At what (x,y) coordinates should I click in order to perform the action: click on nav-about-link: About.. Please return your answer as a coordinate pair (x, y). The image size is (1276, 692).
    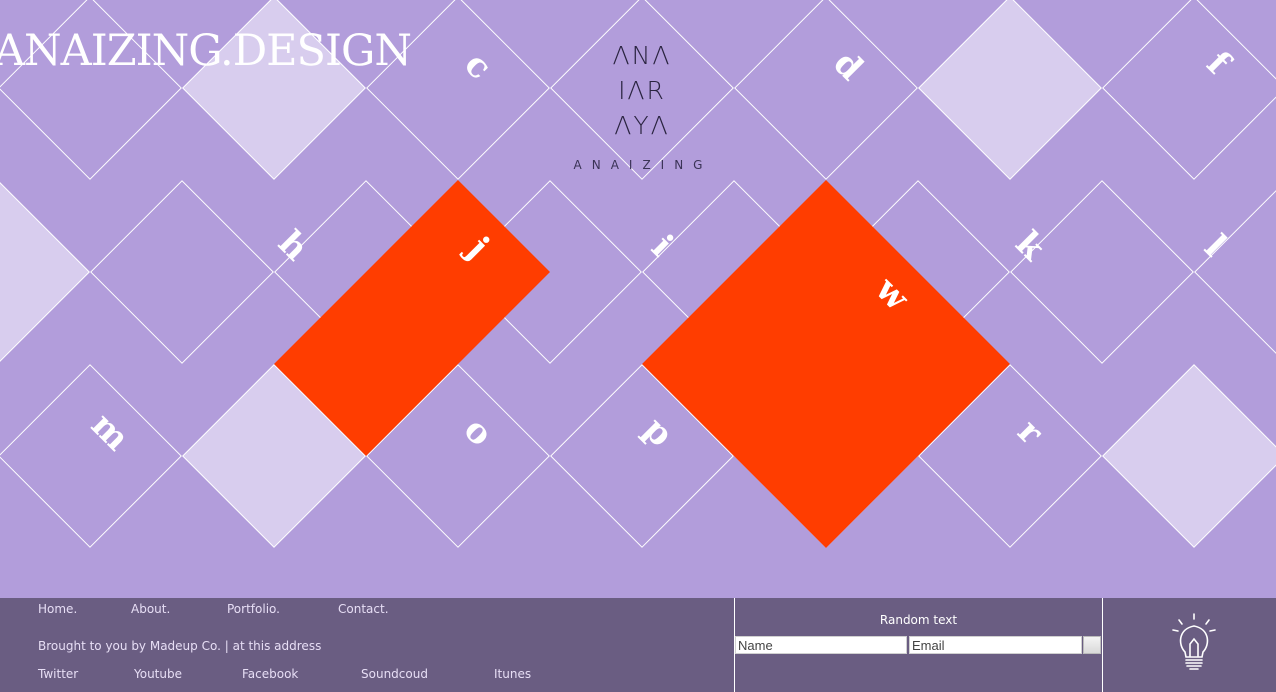
    Looking at the image, I should click on (150, 609).